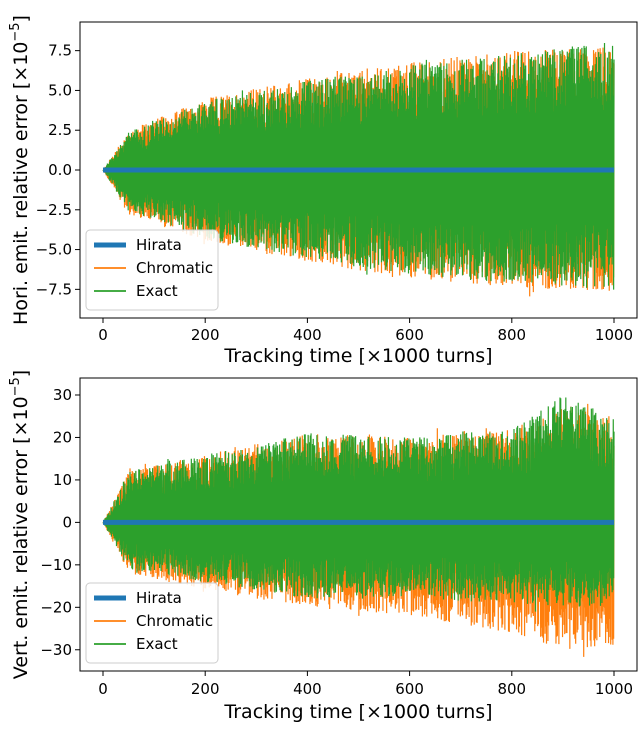  What do you see at coordinates (67, 522) in the screenshot?
I see `y-tick-label: 0` at bounding box center [67, 522].